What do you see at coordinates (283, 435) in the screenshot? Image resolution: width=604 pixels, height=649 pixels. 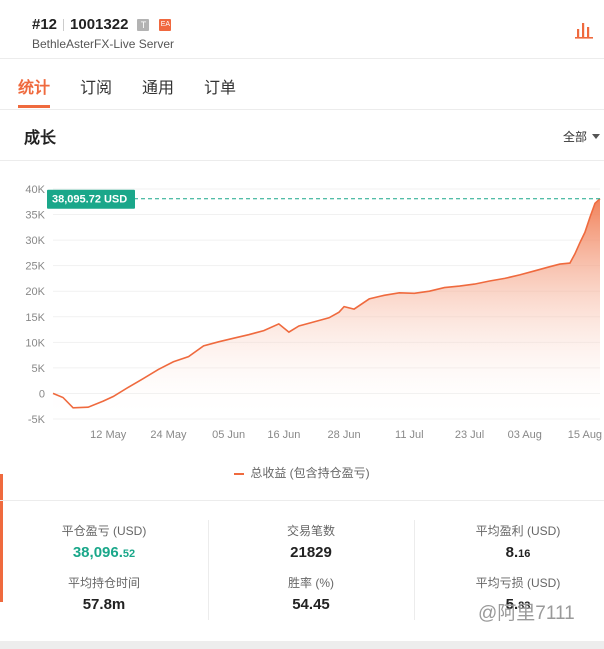 I see `x-tick-label: 16 Jun` at bounding box center [283, 435].